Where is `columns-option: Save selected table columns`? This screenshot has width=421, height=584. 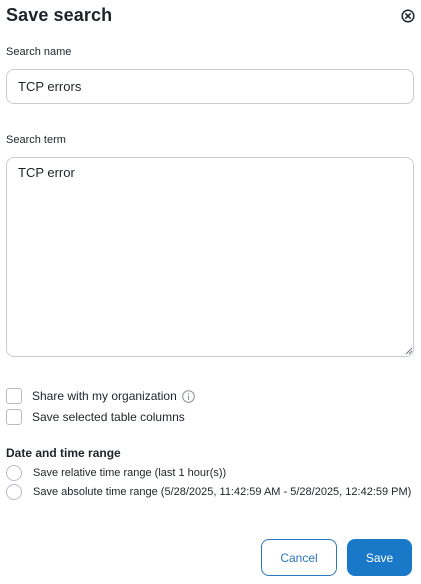
columns-option: Save selected table columns is located at coordinates (95, 417).